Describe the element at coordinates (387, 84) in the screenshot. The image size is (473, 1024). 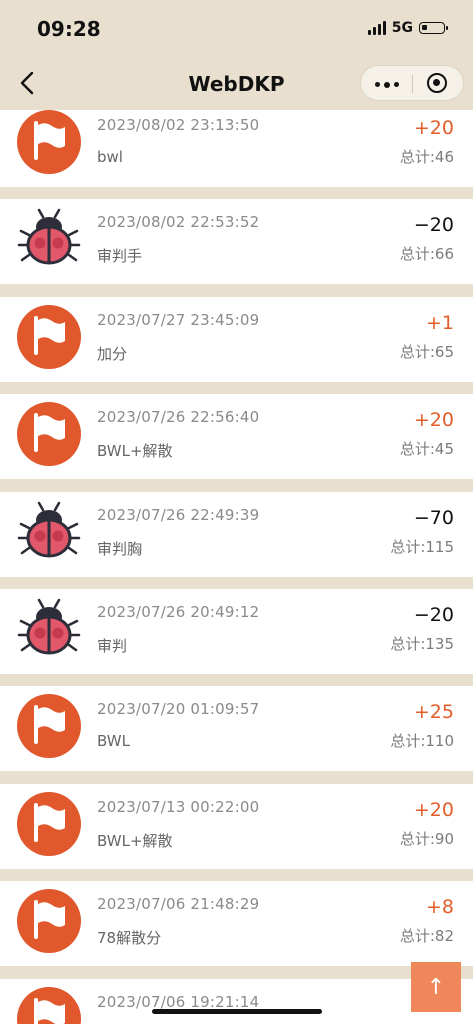
I see `more-dots-icon` at that location.